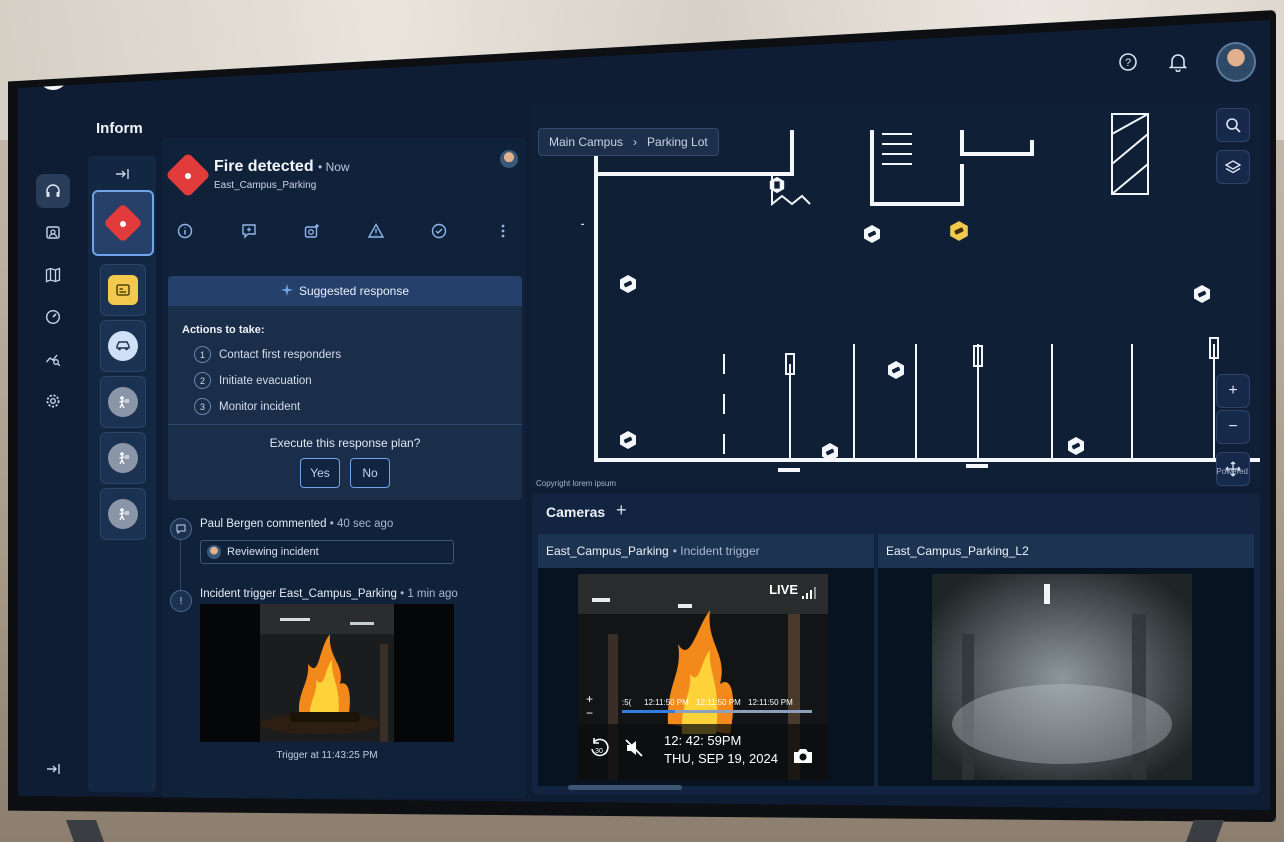 This screenshot has width=1284, height=842. I want to click on user-avatar, so click(1236, 62).